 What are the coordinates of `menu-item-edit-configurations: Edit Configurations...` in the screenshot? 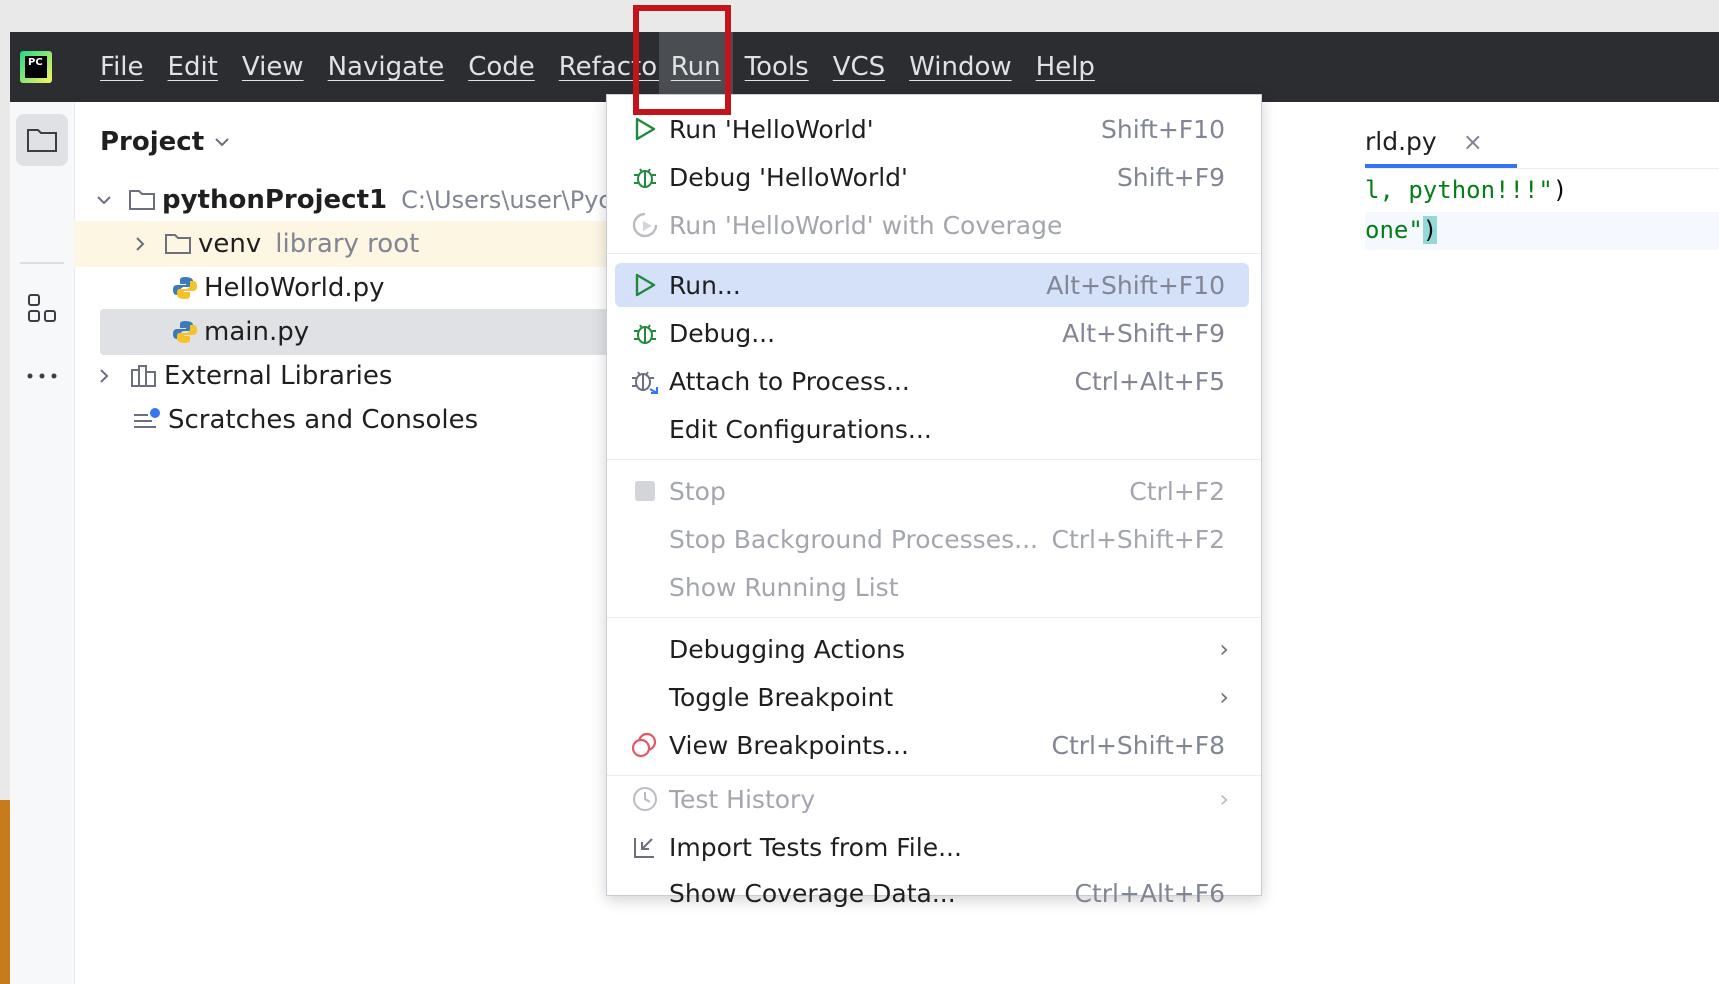 It's located at (932, 429).